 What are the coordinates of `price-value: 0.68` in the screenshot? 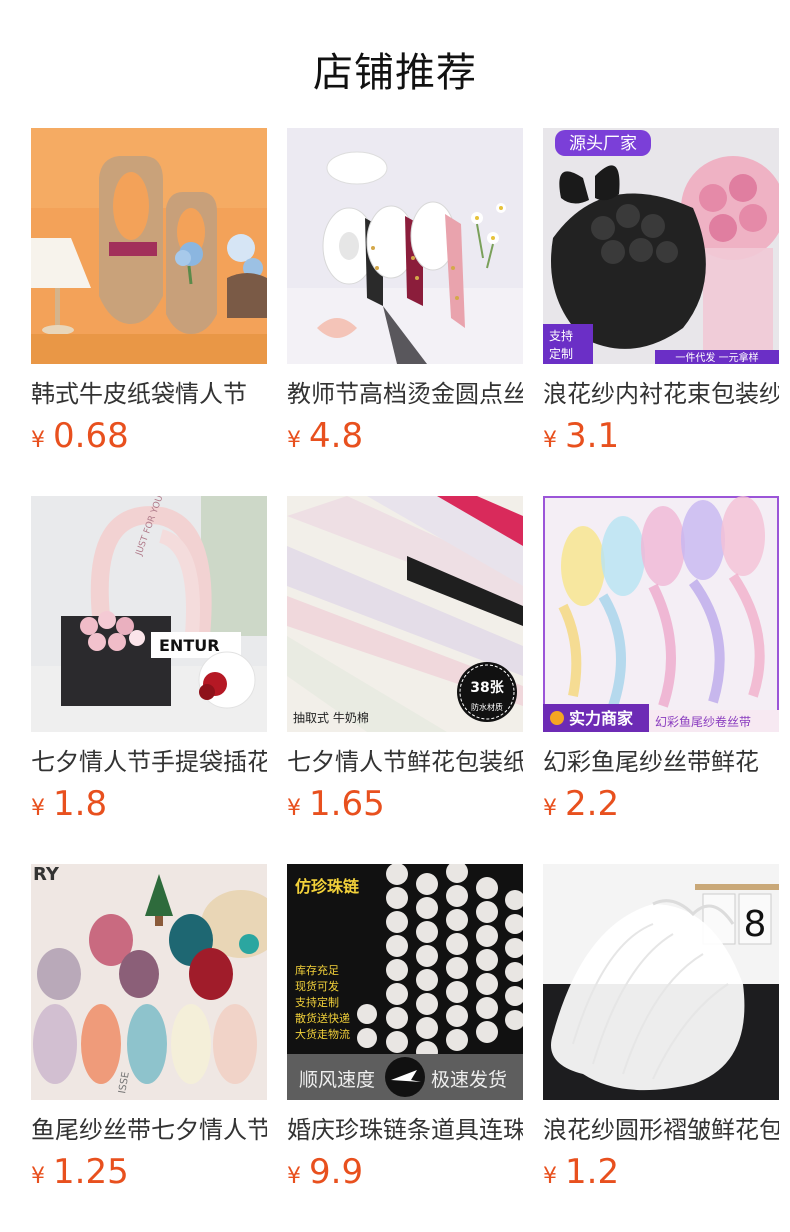 It's located at (91, 436).